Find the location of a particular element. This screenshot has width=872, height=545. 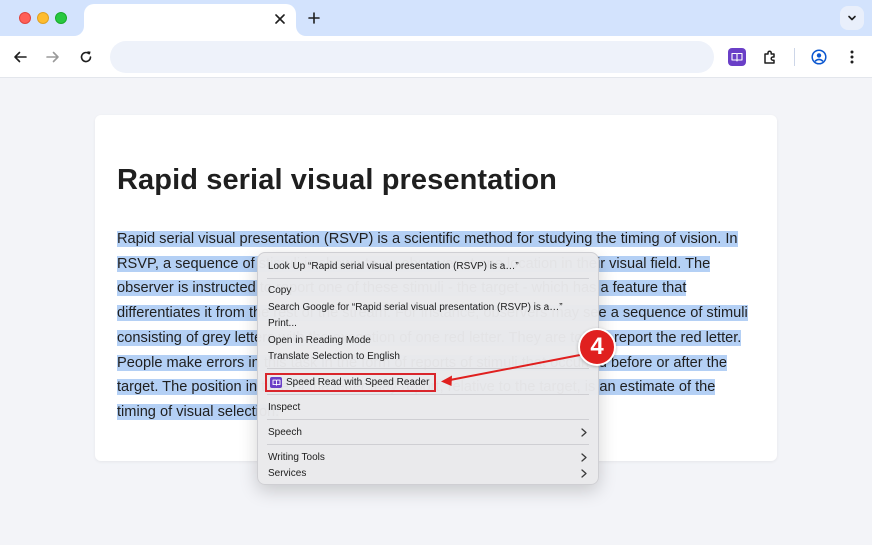

menu-item-speed-read: Speed Read with Speed Reader is located at coordinates (350, 382).